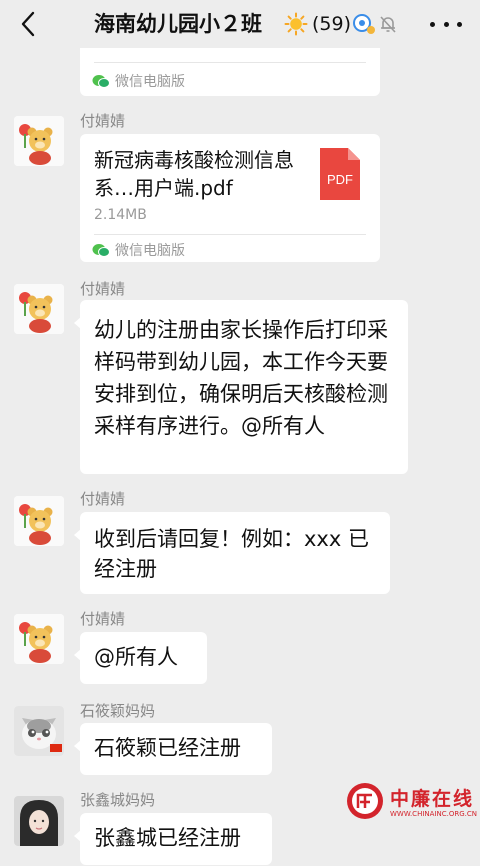  I want to click on hongbao-icon, so click(364, 26).